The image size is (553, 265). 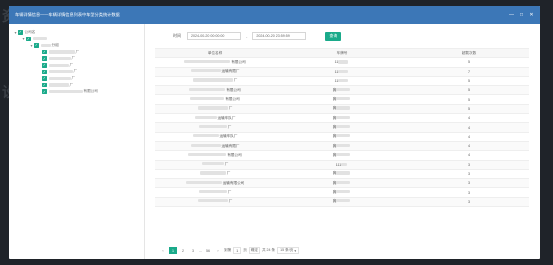 I want to click on minimize-icon: —, so click(x=511, y=15).